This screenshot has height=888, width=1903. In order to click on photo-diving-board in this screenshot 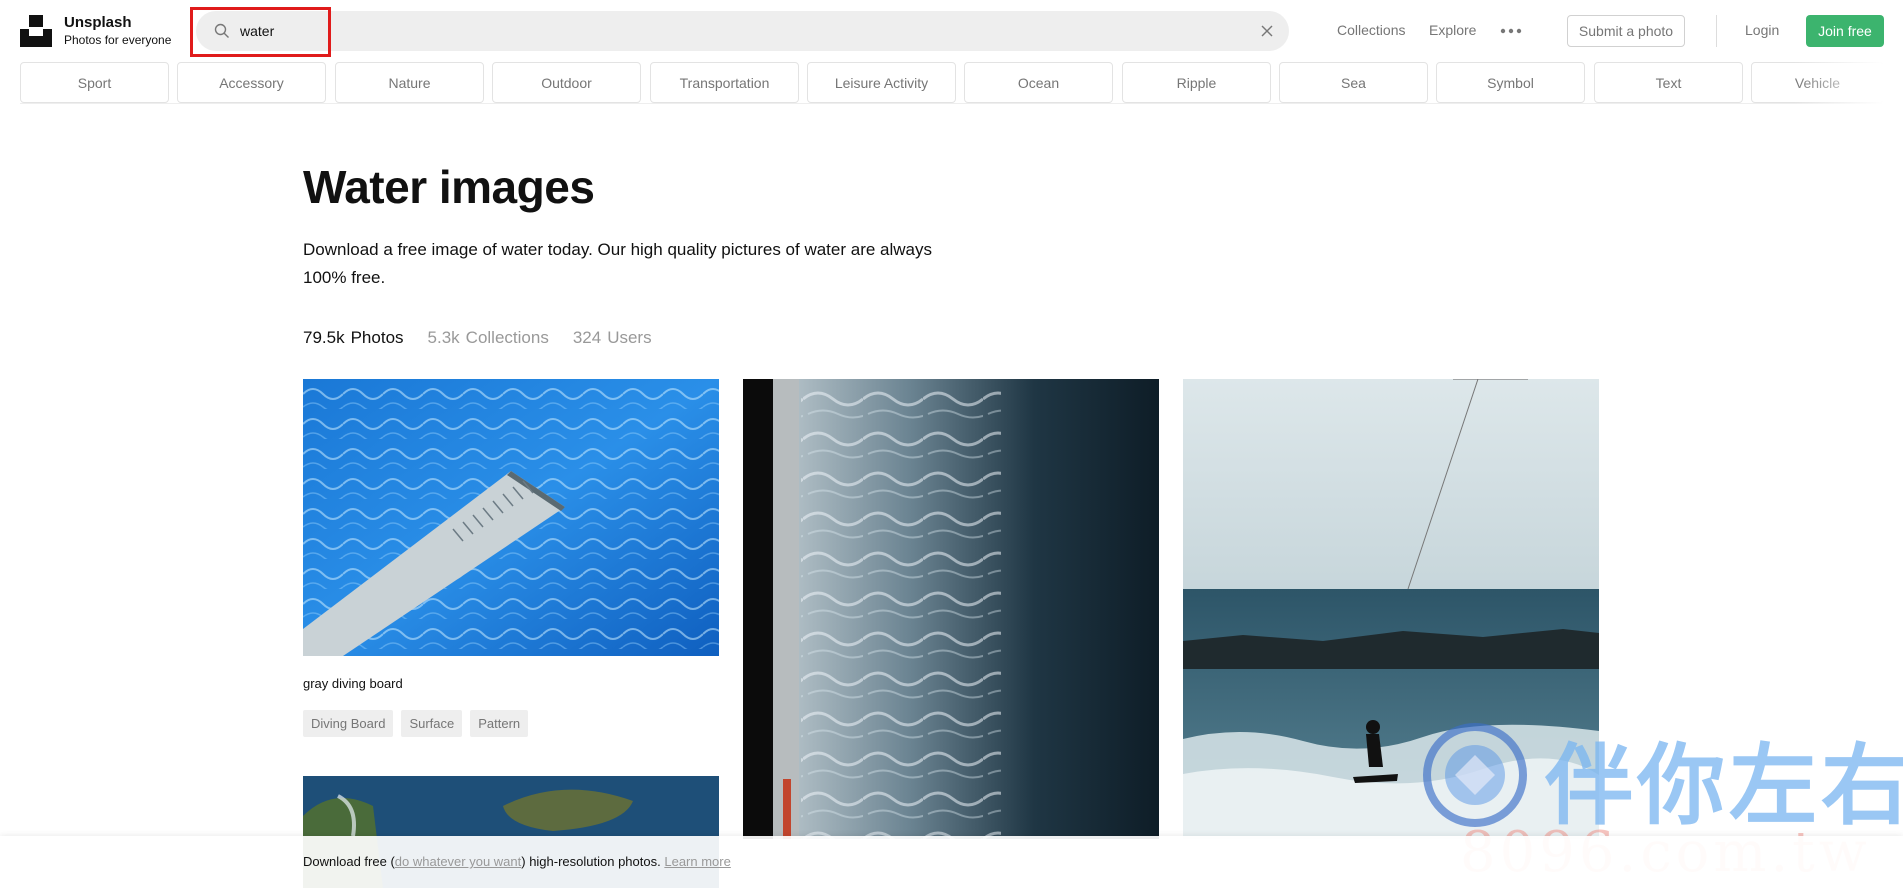, I will do `click(511, 517)`.